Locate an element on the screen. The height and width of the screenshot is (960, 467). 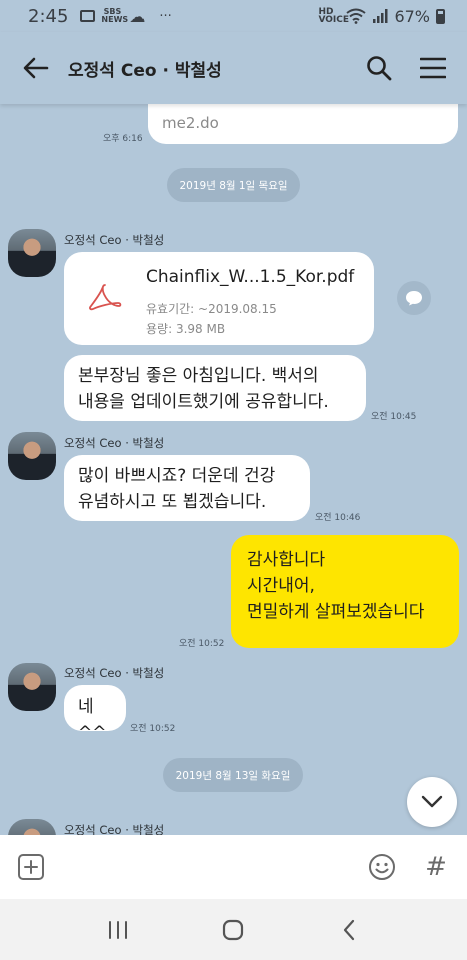
battery-icon is located at coordinates (440, 16).